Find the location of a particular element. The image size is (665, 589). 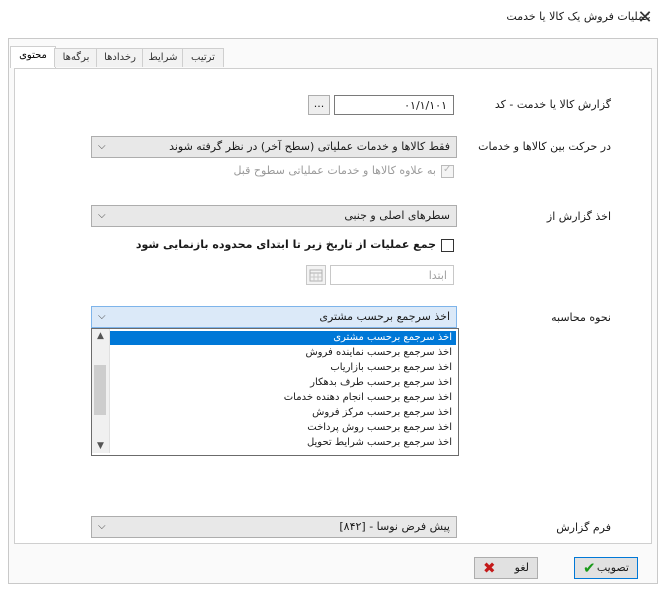

dropdown-option: اخذ سرجمع برحسب نماینده فروش is located at coordinates (283, 353).